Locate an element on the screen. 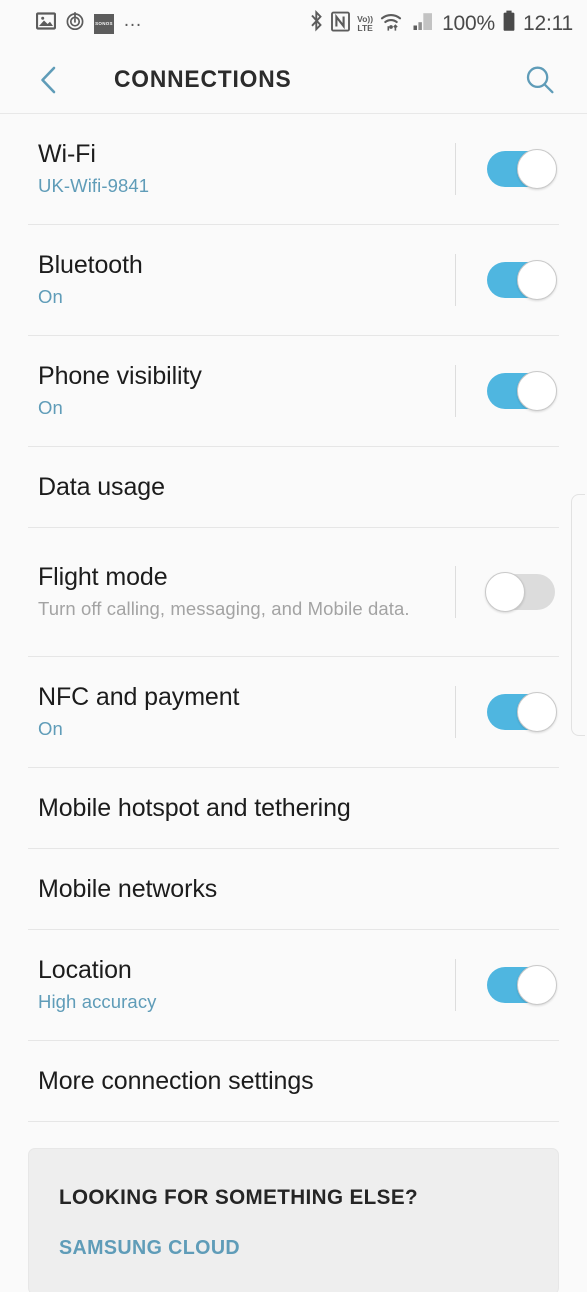 The height and width of the screenshot is (1292, 587). toggle-bluetooth is located at coordinates (522, 280).